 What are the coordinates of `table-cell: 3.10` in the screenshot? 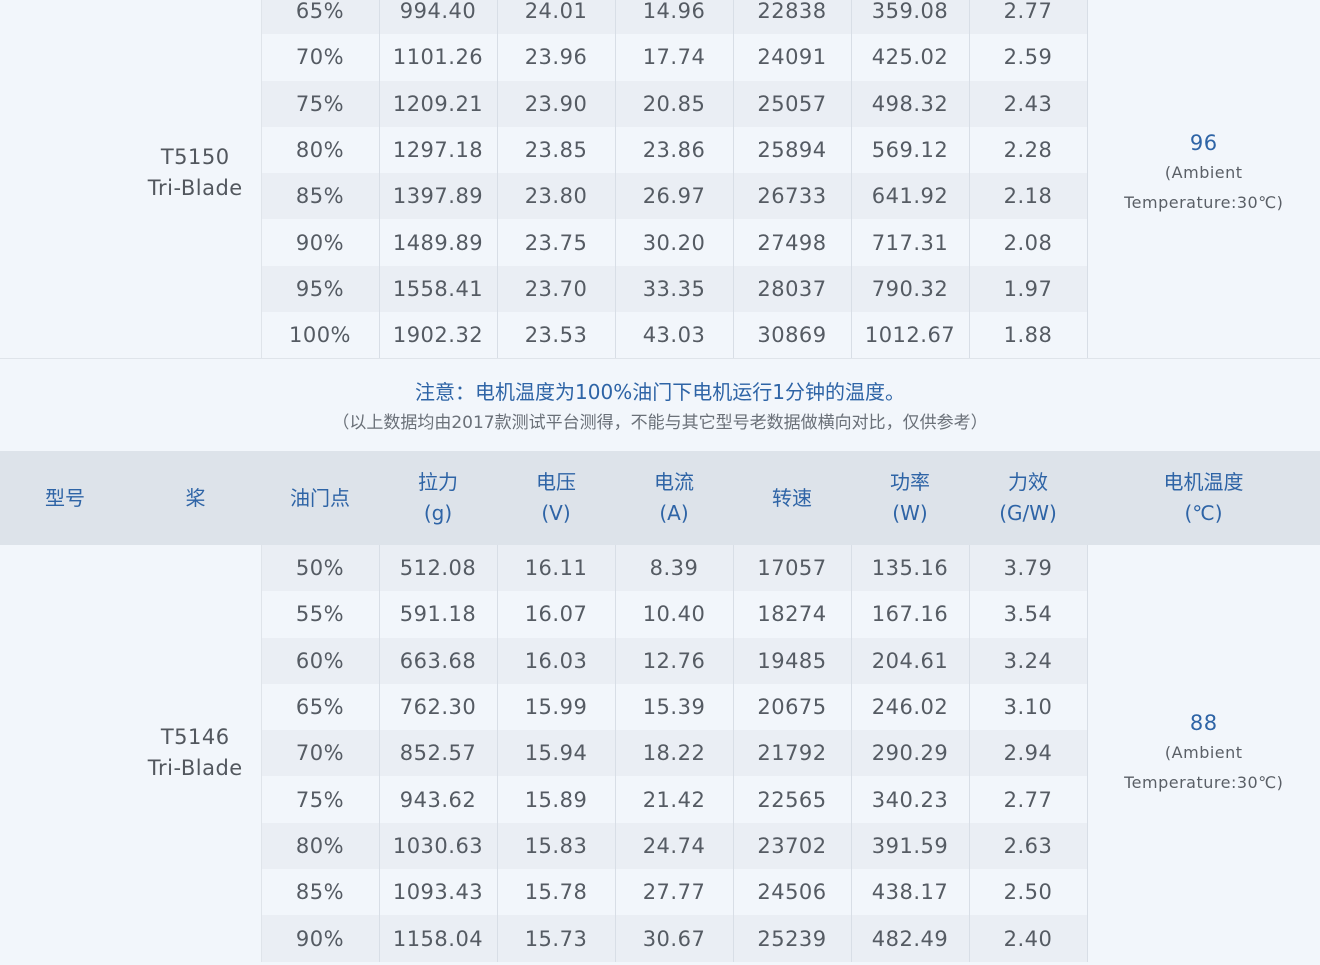 It's located at (1028, 707).